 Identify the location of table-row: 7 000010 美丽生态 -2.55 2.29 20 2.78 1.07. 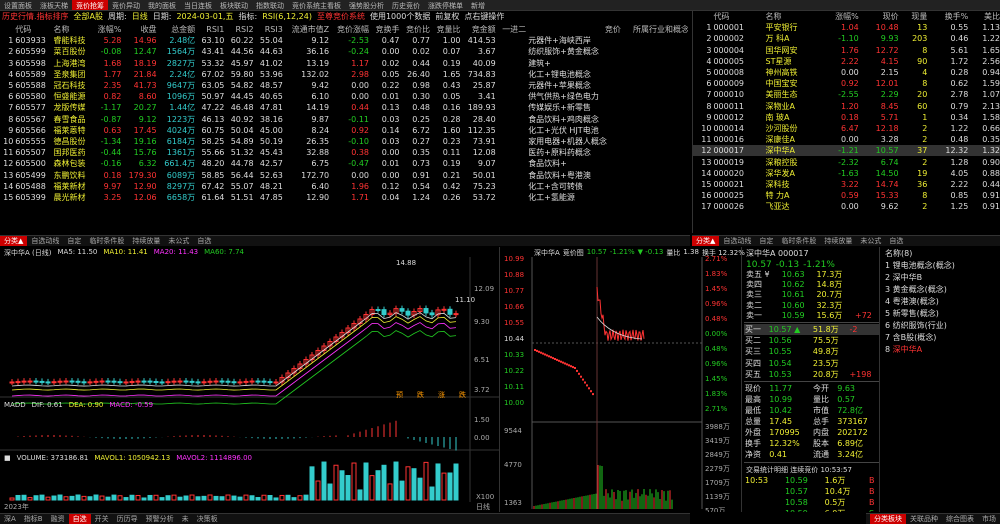
(846, 94).